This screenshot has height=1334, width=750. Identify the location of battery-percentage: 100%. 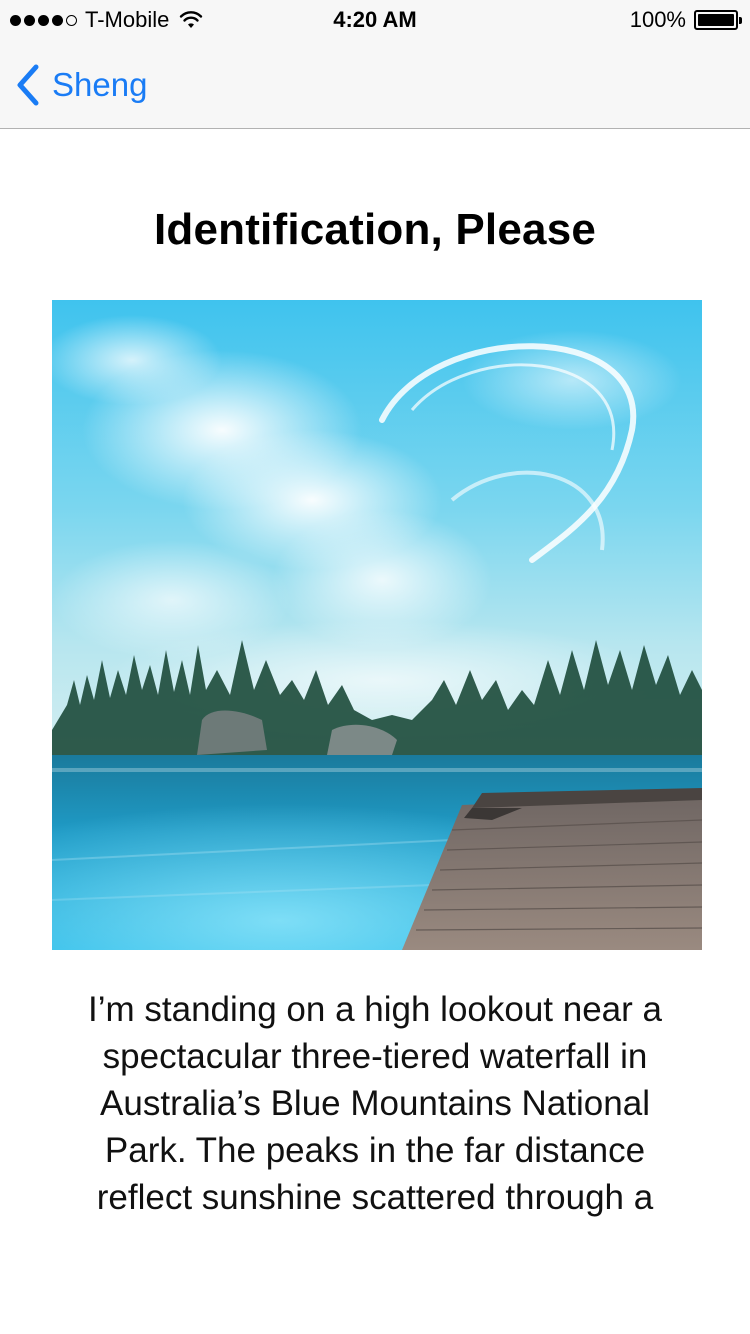
(657, 19).